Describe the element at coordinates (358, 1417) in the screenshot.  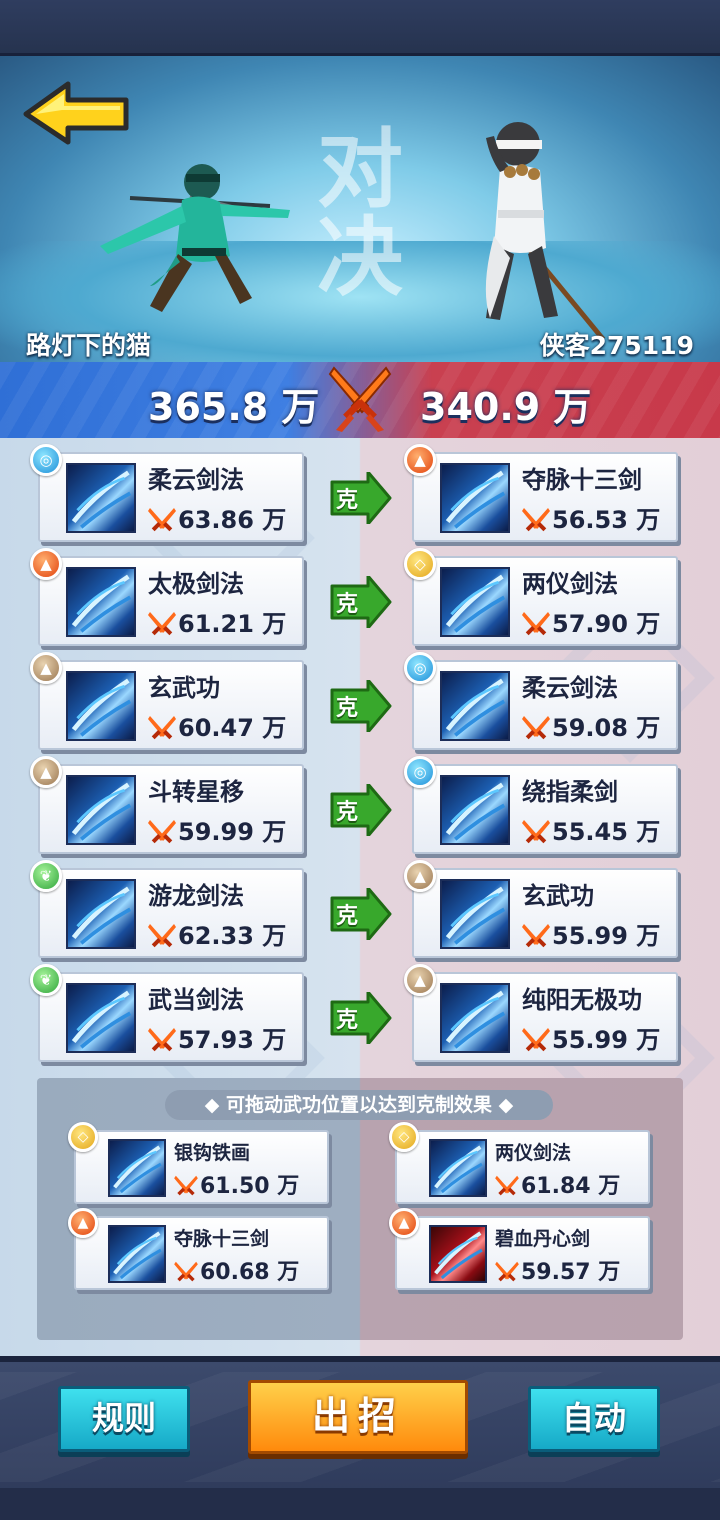
I see `attack-button: 出招` at that location.